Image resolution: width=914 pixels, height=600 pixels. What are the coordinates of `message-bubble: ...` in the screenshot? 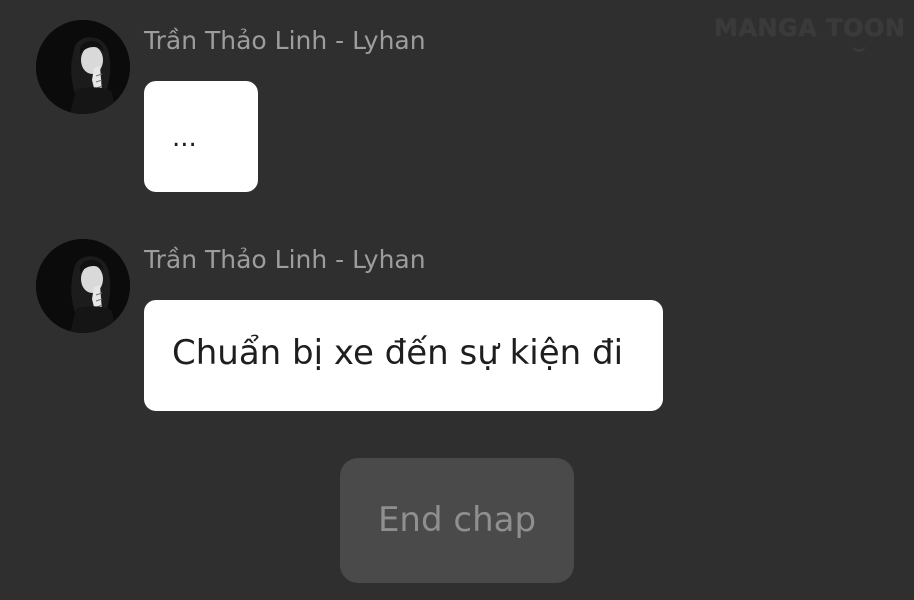 It's located at (201, 136).